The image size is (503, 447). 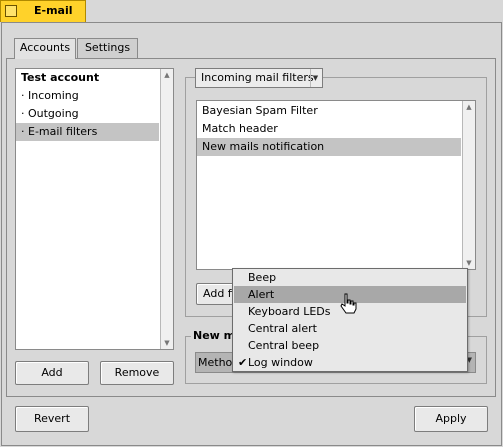 What do you see at coordinates (280, 362) in the screenshot?
I see `menu-item-log-window-label: Log window` at bounding box center [280, 362].